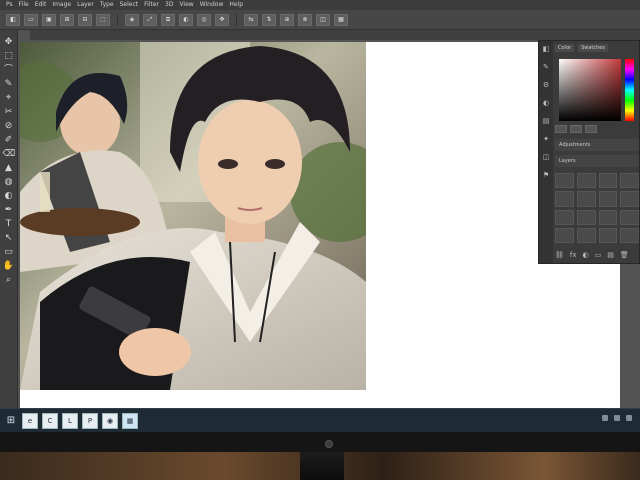  I want to click on option-button: ⧉, so click(168, 19).